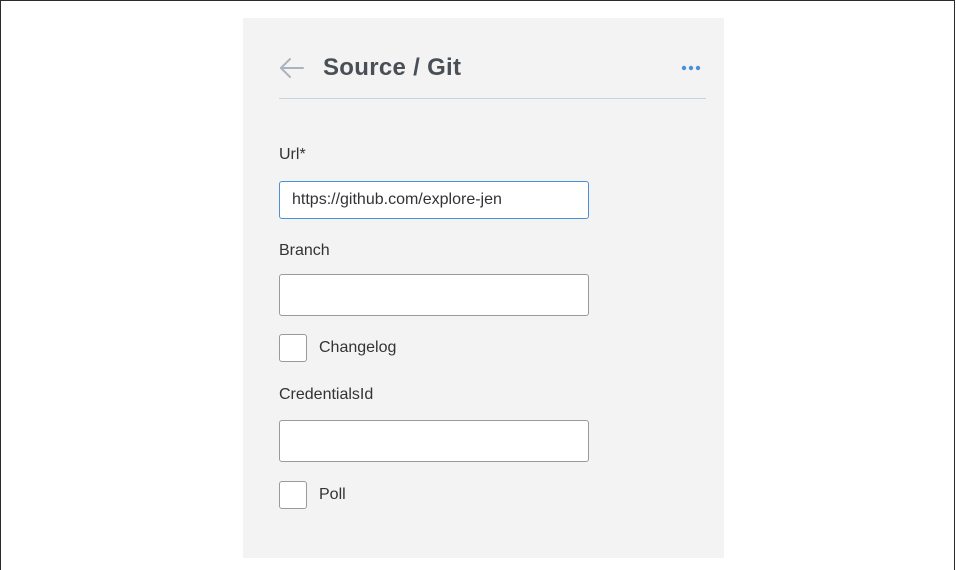 This screenshot has width=956, height=570. I want to click on poll-checkbox, so click(293, 495).